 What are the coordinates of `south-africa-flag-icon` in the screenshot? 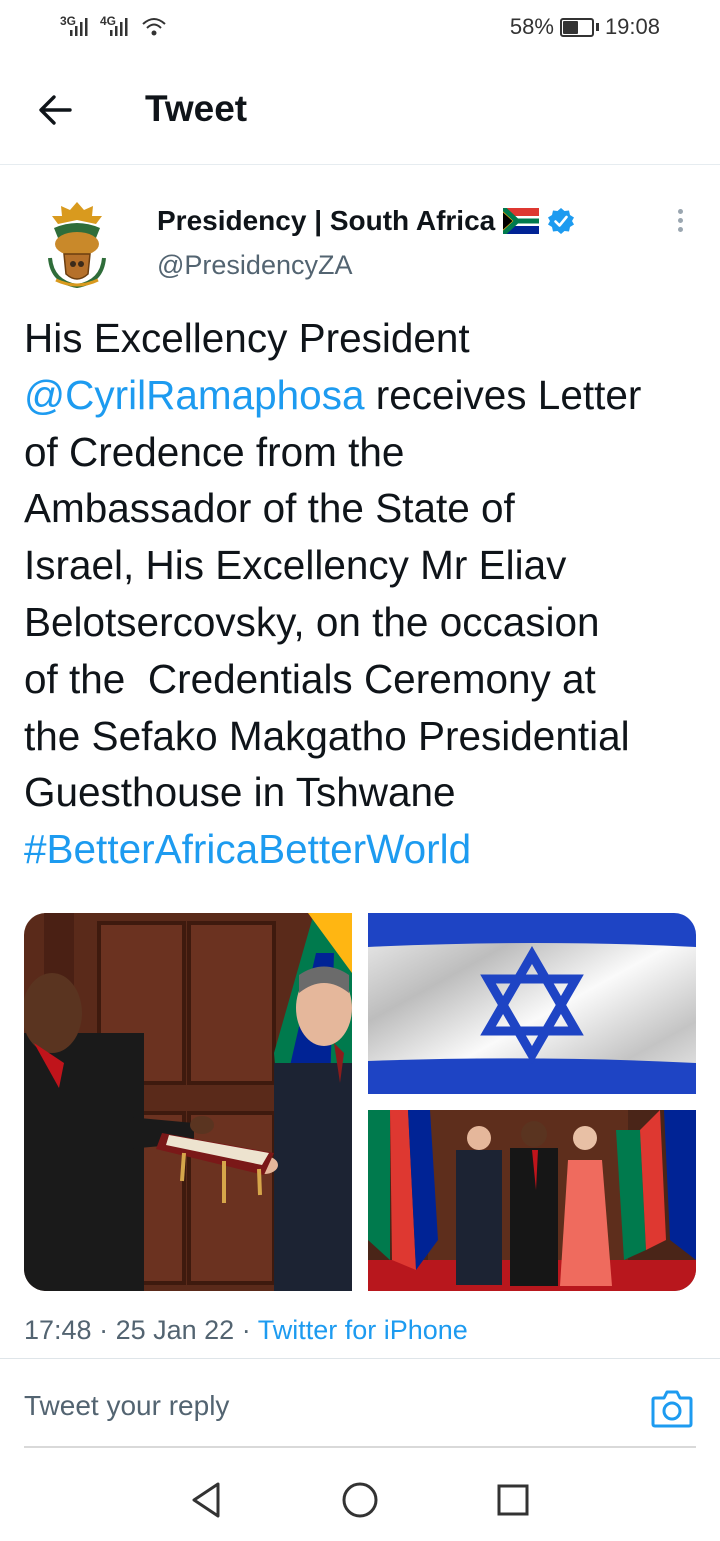 It's located at (521, 221).